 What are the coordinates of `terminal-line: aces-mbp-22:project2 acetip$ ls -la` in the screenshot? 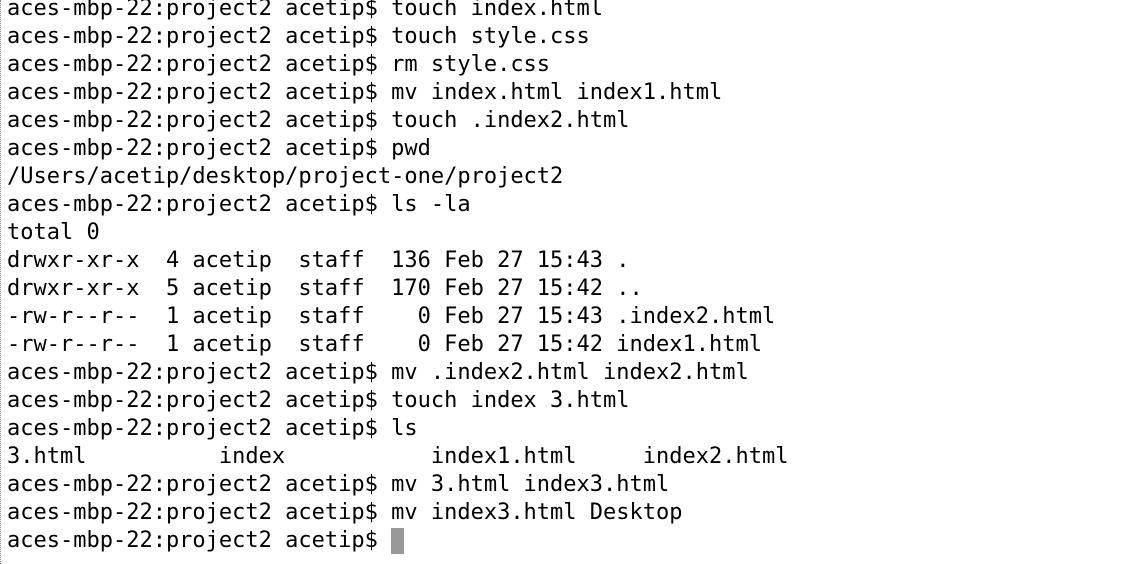 It's located at (564, 205).